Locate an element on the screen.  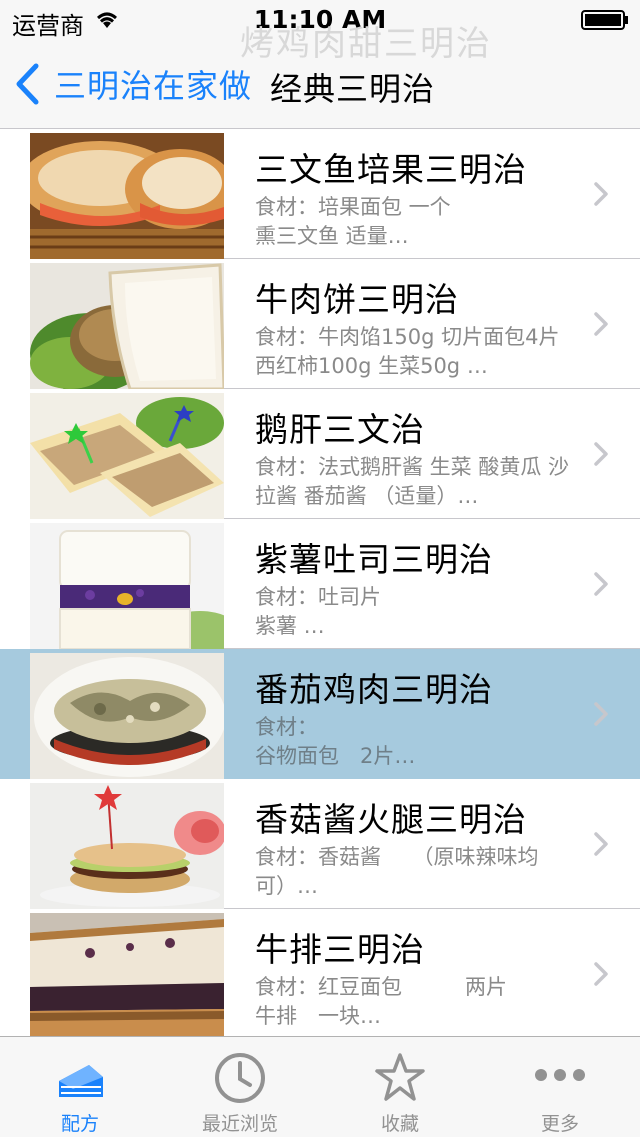
tab-bar: 配方 最近浏览 收藏 更多 is located at coordinates (320, 1086).